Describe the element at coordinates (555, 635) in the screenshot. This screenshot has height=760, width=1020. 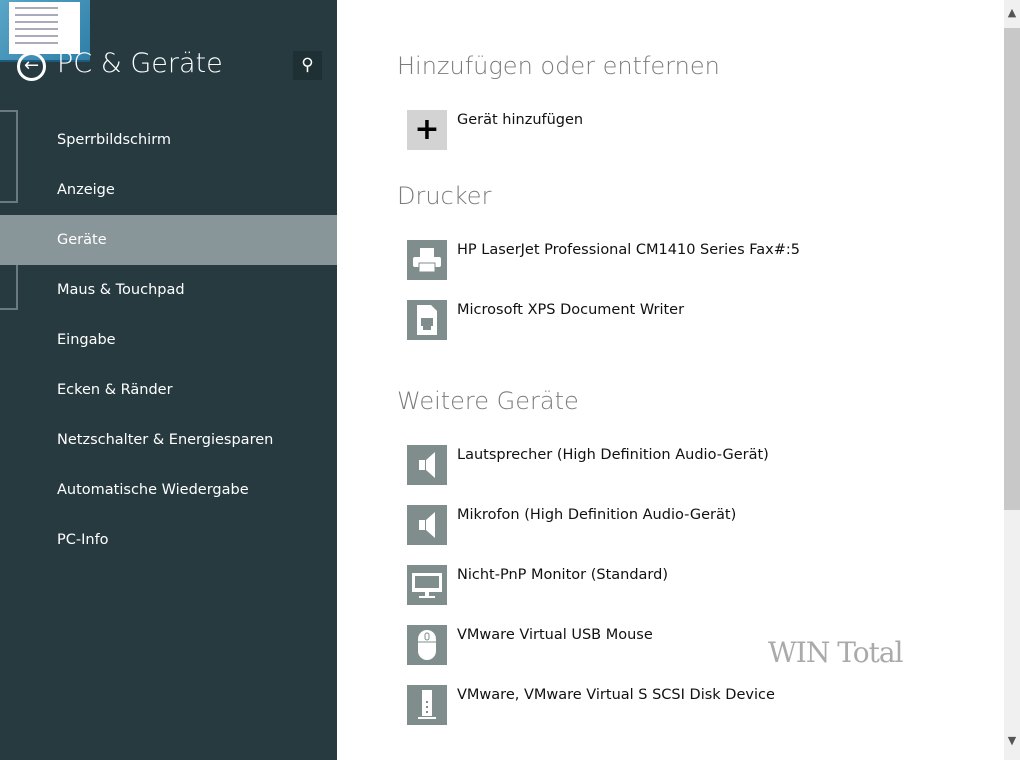
I see `device-label: VMware Virtual USB Mouse` at that location.